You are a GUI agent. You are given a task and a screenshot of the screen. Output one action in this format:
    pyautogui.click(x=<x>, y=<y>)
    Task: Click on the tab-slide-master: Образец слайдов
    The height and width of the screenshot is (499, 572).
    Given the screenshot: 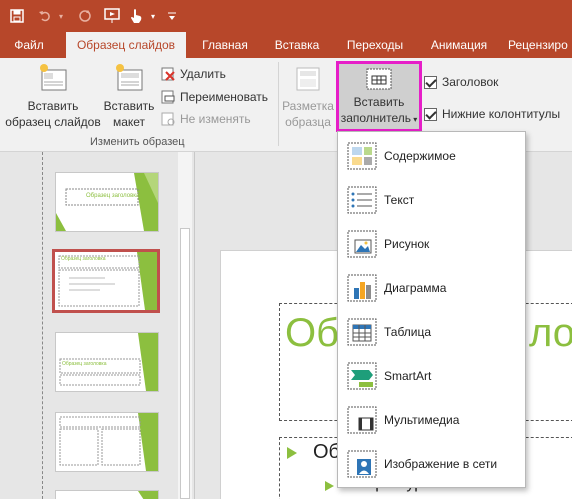 What is the action you would take?
    pyautogui.click(x=126, y=45)
    